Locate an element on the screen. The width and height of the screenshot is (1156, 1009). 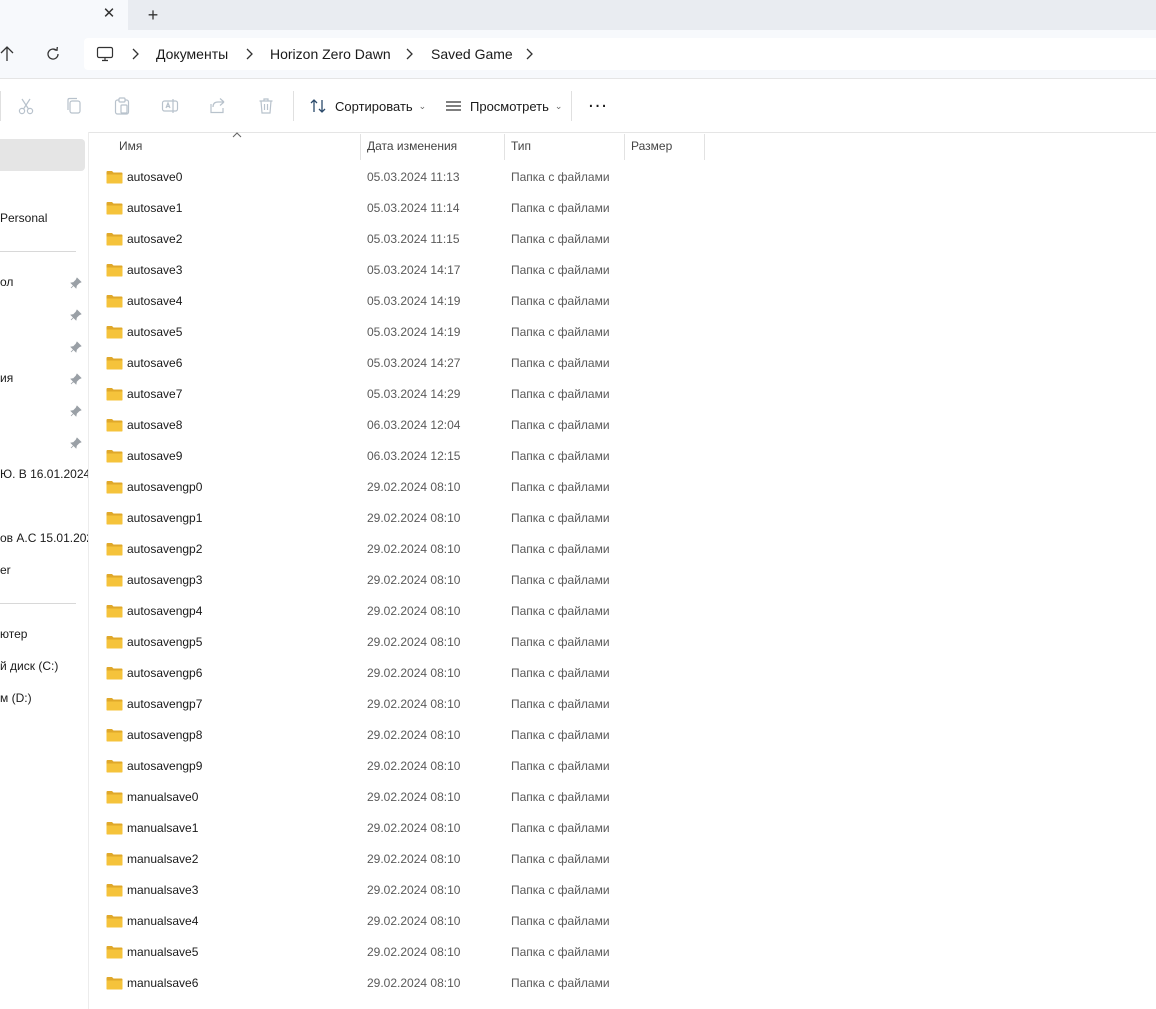
file-name: autosave3 is located at coordinates (155, 270).